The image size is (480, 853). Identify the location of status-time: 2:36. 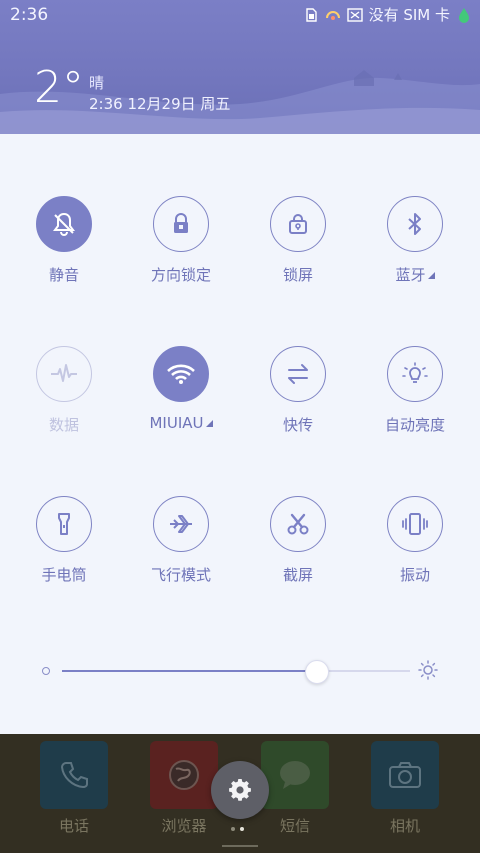
(29, 15).